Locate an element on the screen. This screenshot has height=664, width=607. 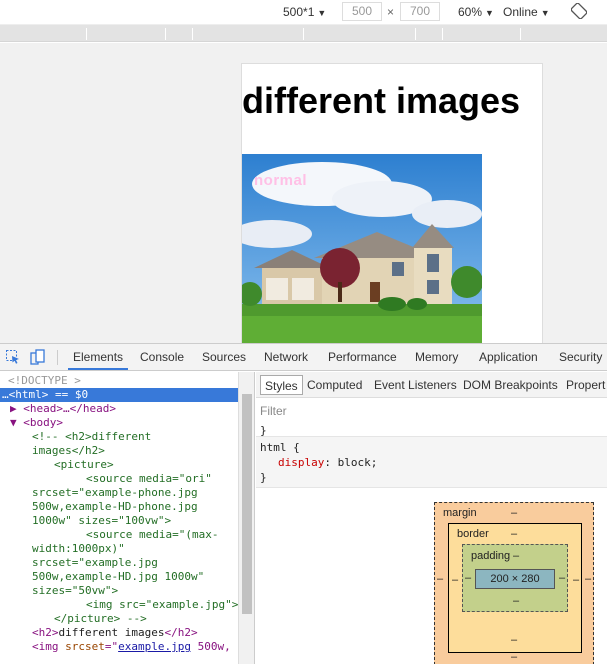
dom-node-h2: <h2>different images</h2> is located at coordinates (115, 633).